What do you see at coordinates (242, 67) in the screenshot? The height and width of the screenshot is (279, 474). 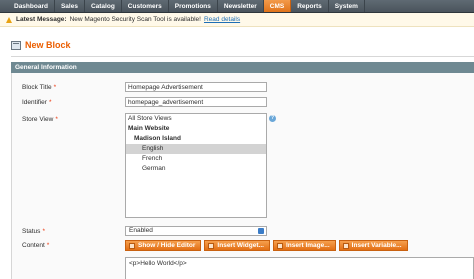 I see `fieldset-title: General Information` at bounding box center [242, 67].